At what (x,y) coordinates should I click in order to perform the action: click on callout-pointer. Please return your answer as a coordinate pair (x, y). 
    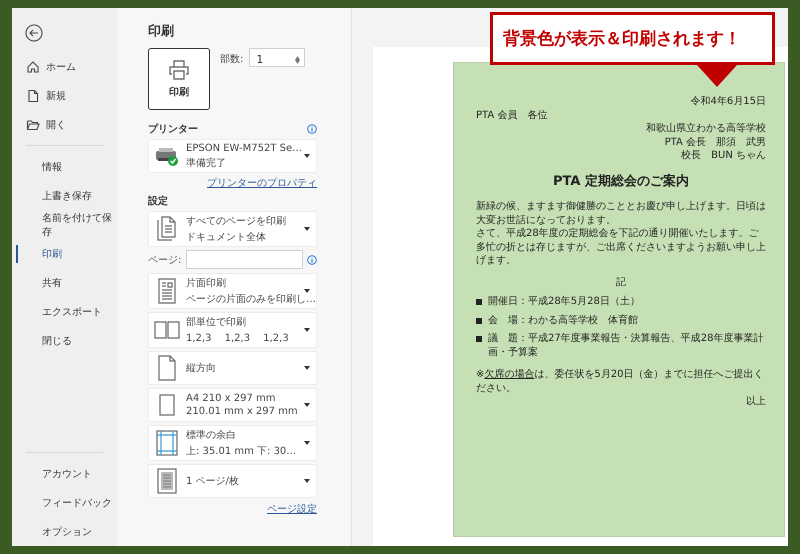
    Looking at the image, I should click on (717, 76).